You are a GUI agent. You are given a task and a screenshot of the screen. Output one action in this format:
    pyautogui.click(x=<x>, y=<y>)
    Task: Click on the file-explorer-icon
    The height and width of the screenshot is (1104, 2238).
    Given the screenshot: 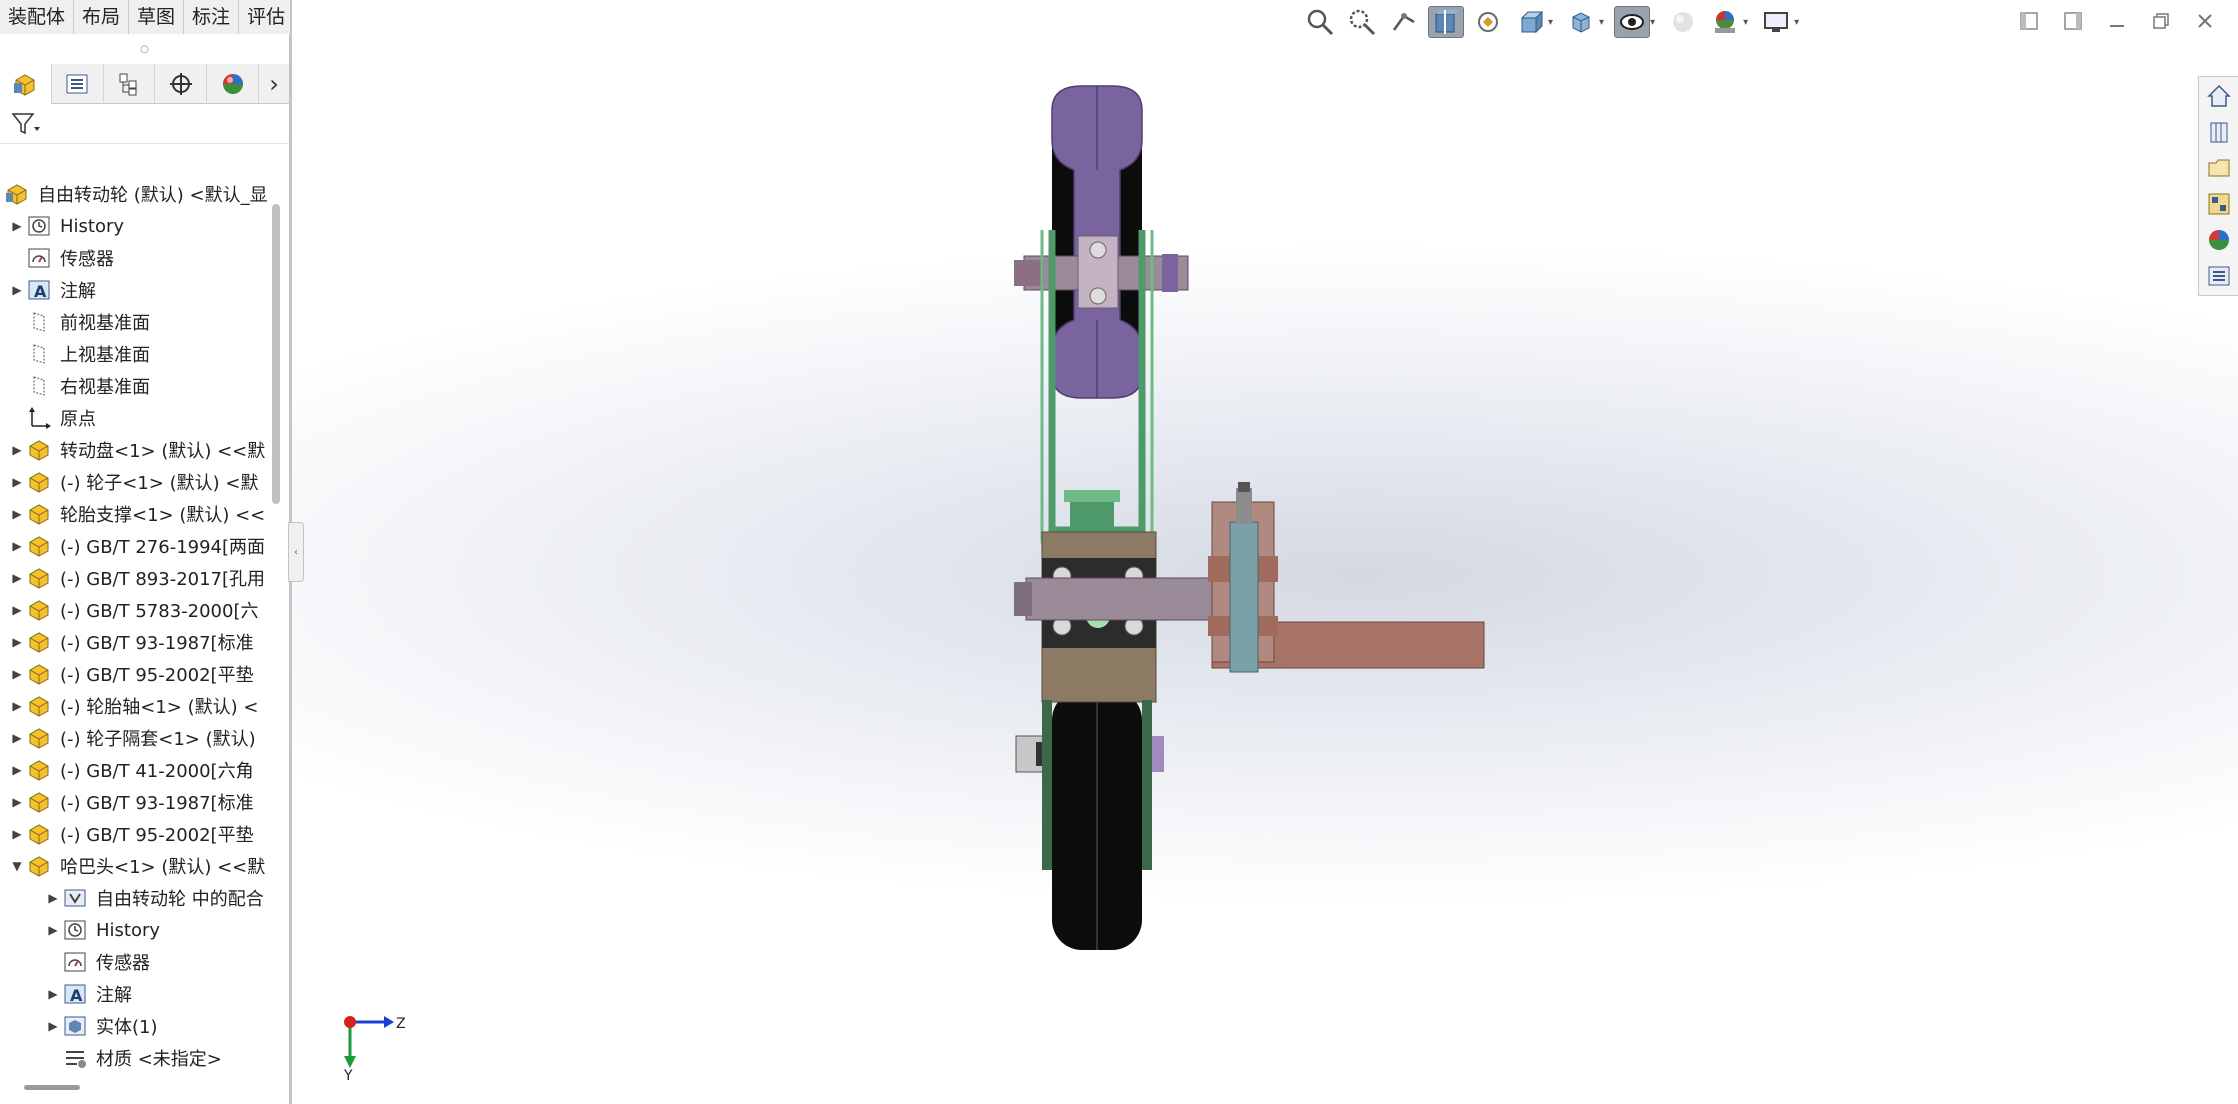 What is the action you would take?
    pyautogui.click(x=2219, y=168)
    